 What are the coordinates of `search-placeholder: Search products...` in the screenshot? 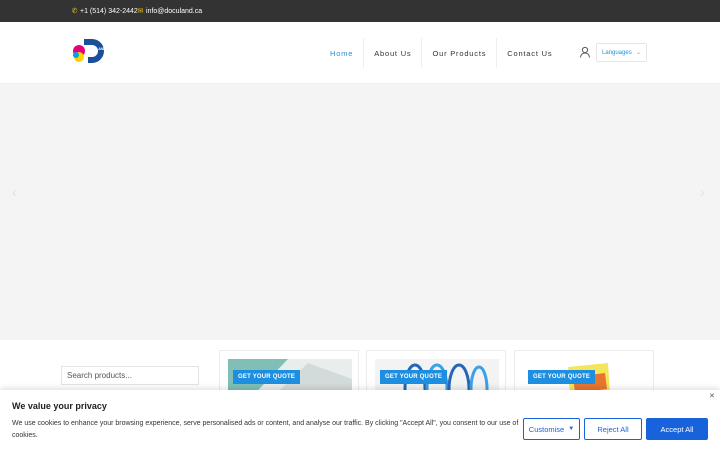 It's located at (99, 375).